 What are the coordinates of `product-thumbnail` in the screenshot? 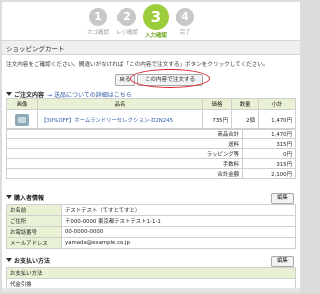 It's located at (22, 119).